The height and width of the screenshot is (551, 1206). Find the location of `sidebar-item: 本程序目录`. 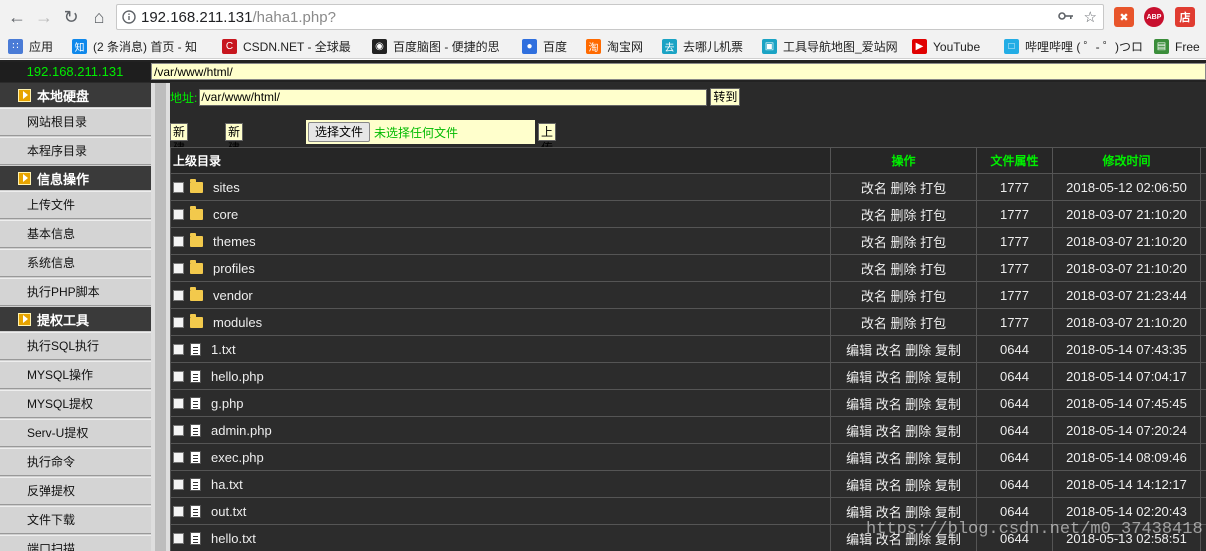

sidebar-item: 本程序目录 is located at coordinates (75, 151).